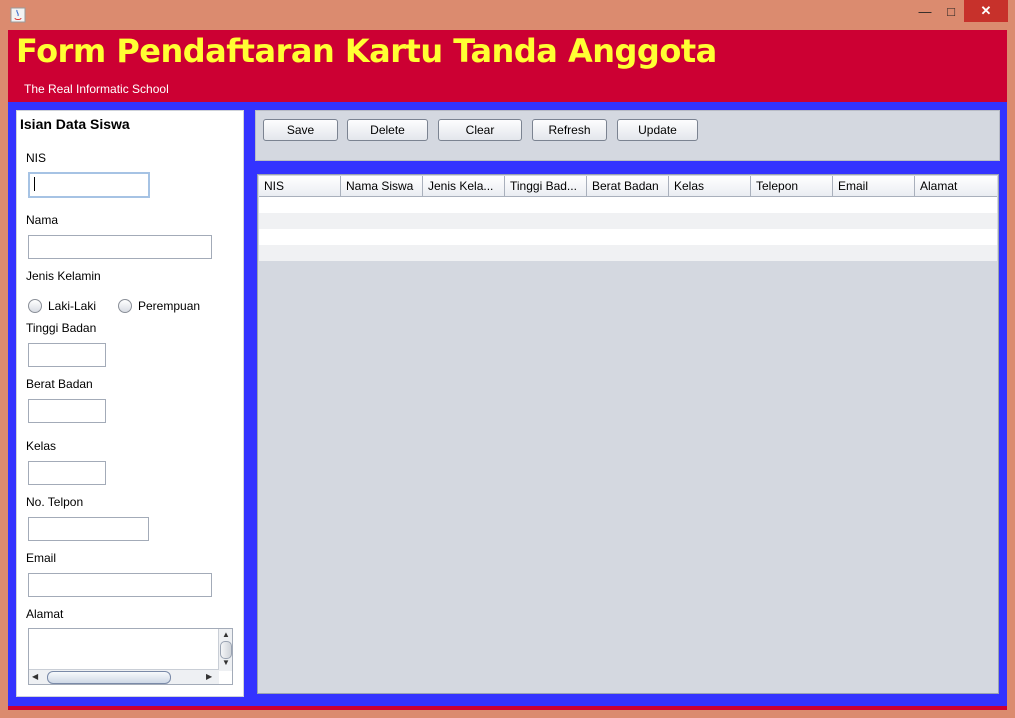 The image size is (1015, 718). I want to click on scroll-right-icon: ▶, so click(209, 676).